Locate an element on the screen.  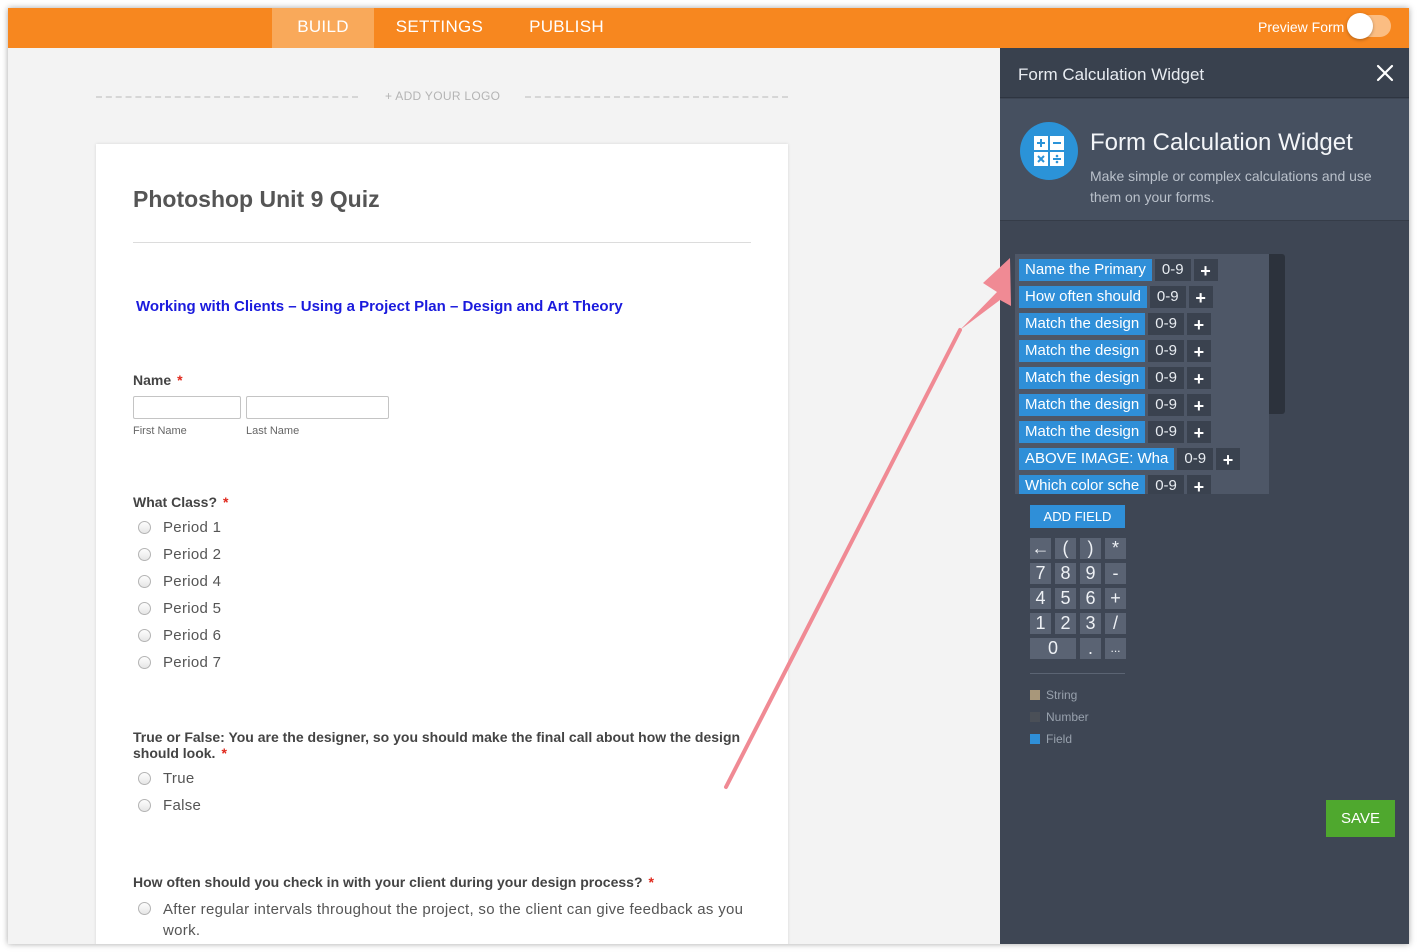
add-field-button: ADD FIELD is located at coordinates (1077, 516).